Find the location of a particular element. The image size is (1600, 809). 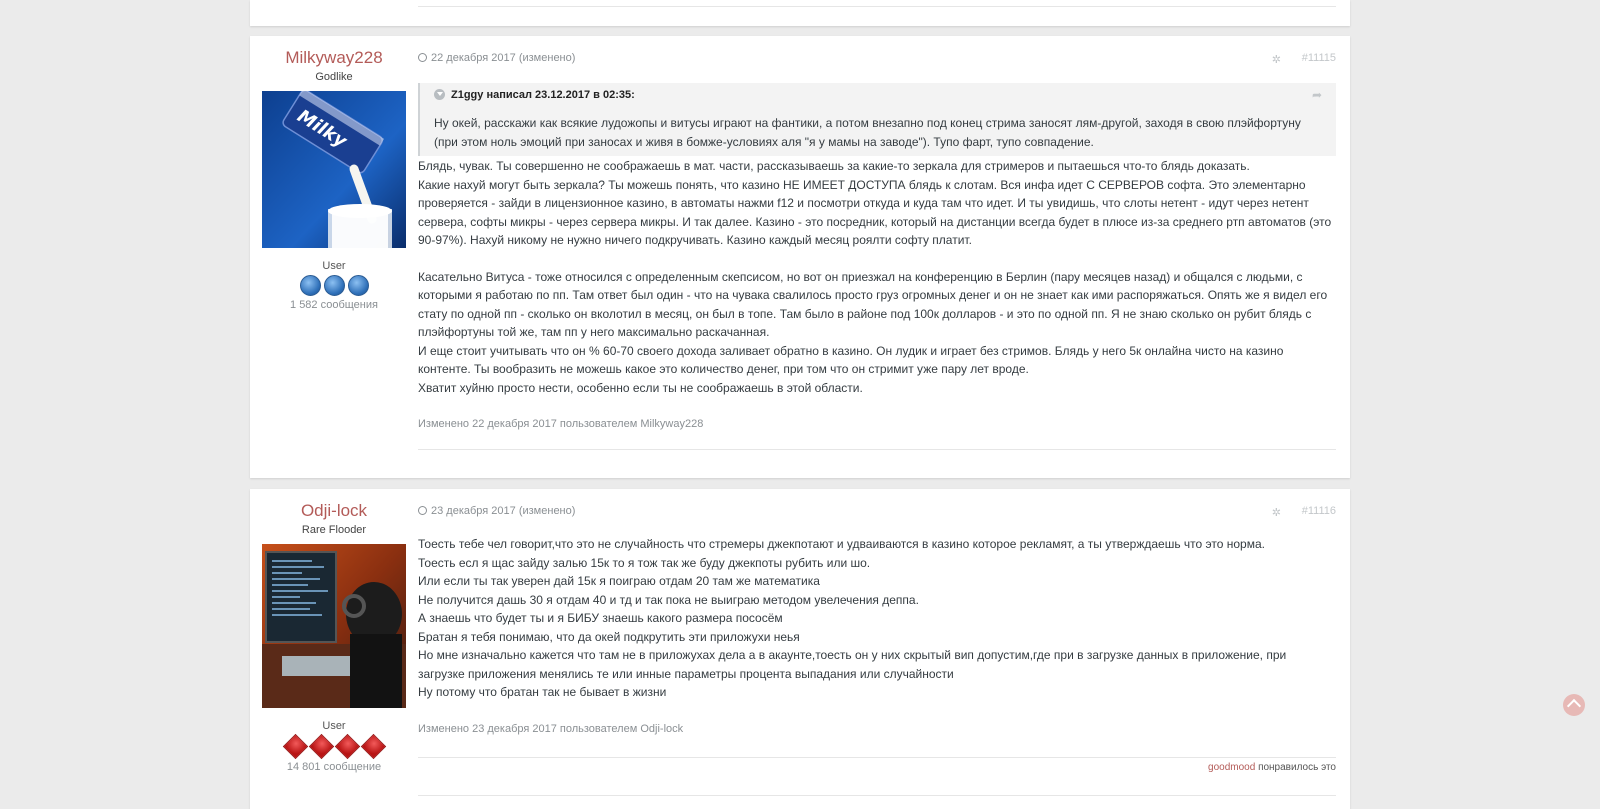

post-number: #11115 is located at coordinates (1319, 58).